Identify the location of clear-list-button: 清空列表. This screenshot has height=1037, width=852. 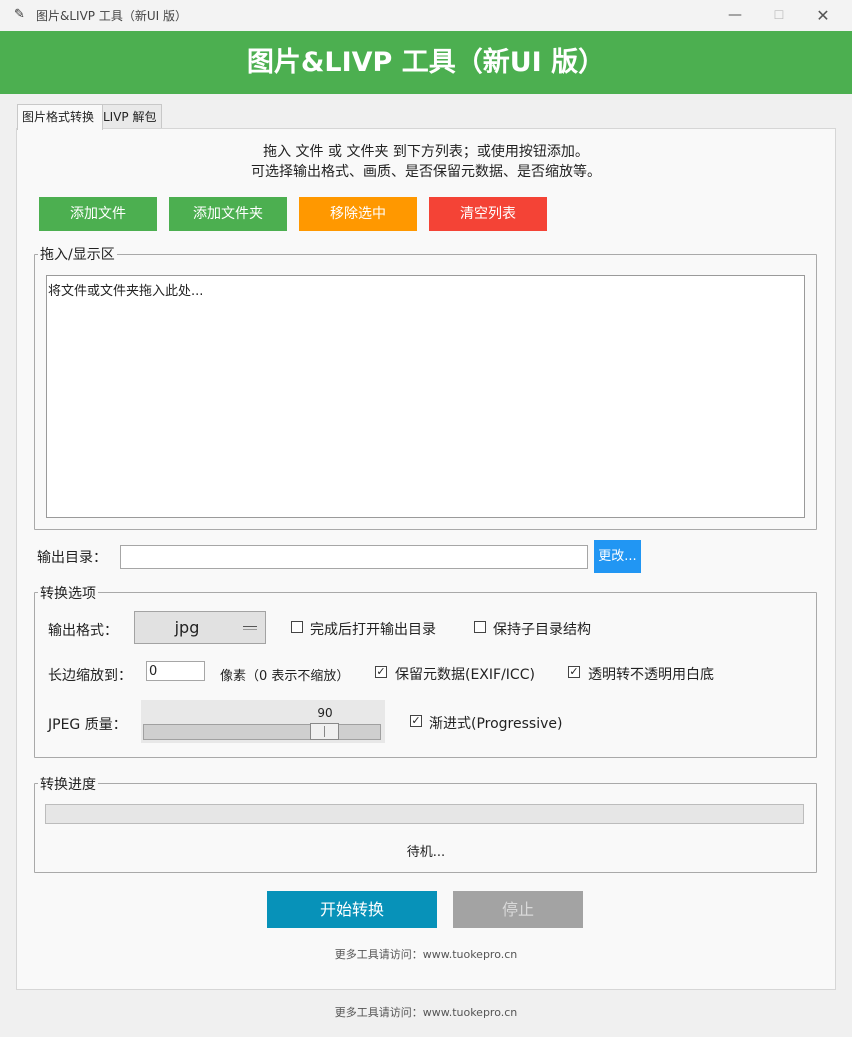
(488, 214).